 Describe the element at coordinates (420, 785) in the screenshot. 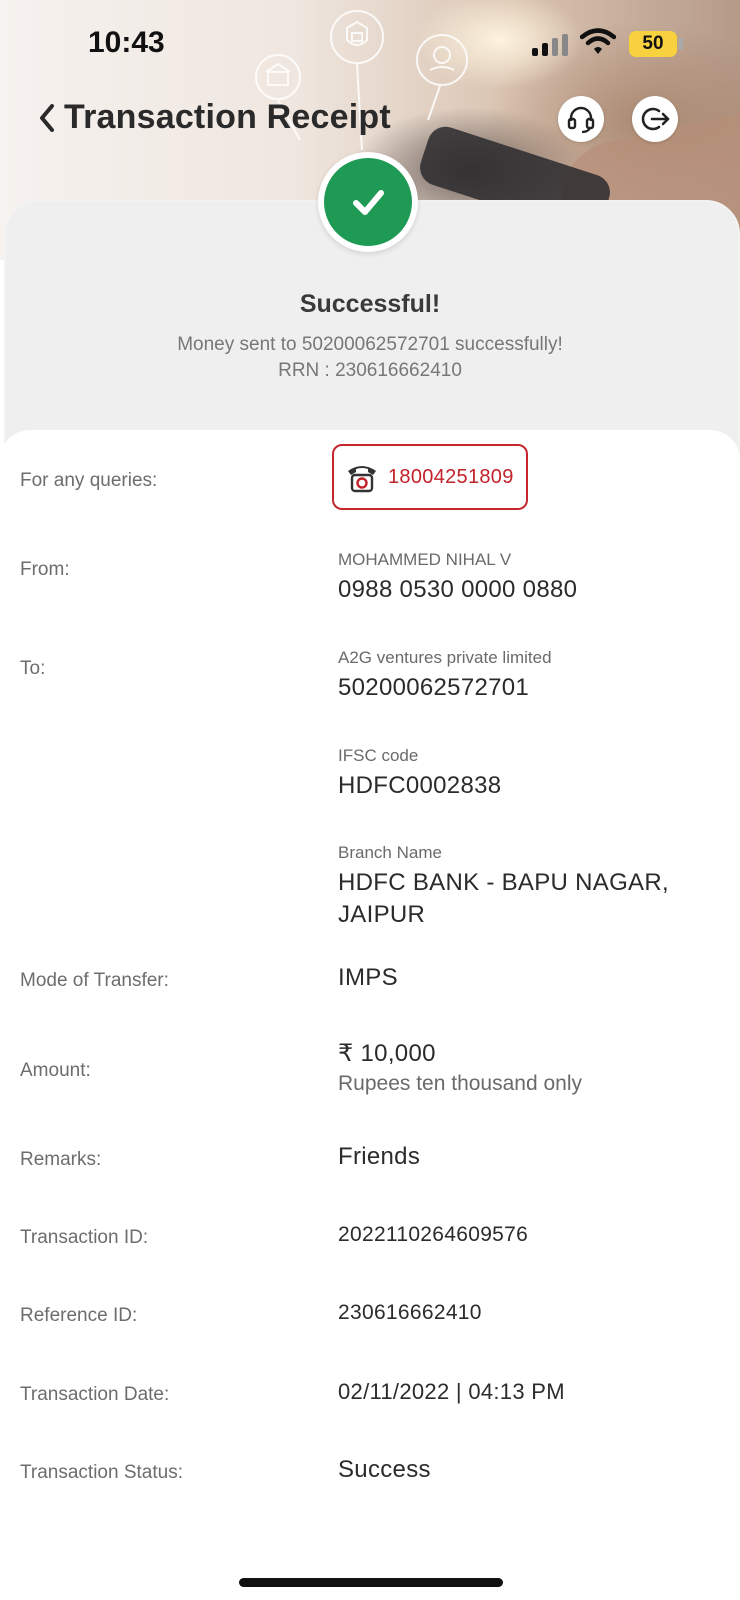

I see `ifsc-value: HDFC0002838` at that location.